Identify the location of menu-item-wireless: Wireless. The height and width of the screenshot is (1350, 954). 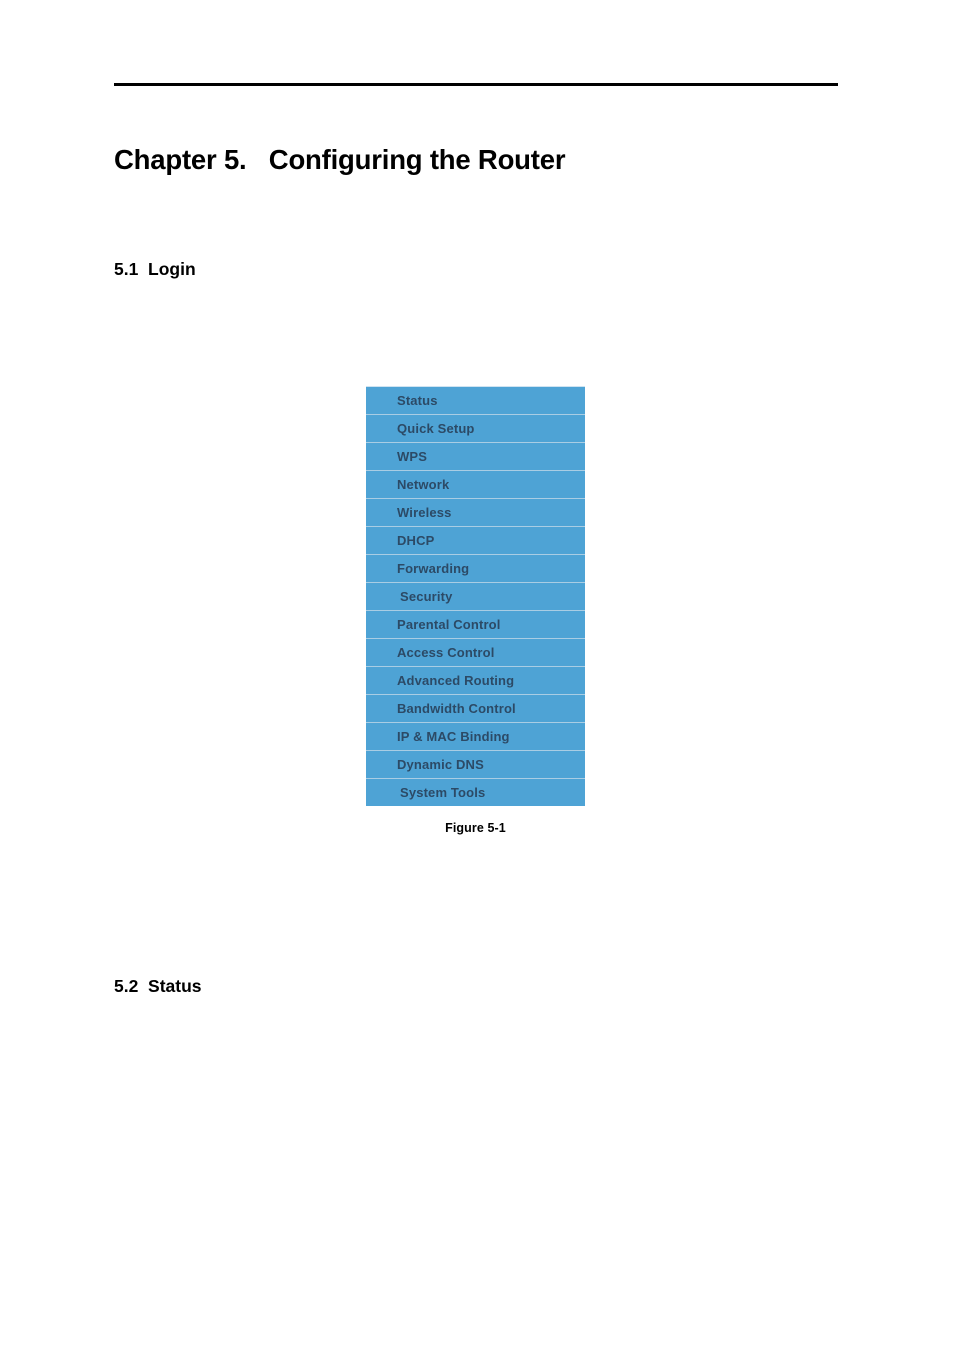
(475, 513).